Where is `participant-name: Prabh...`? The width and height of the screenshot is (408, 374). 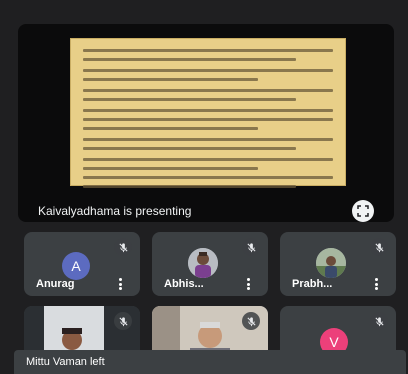
participant-name: Prabh... is located at coordinates (312, 284).